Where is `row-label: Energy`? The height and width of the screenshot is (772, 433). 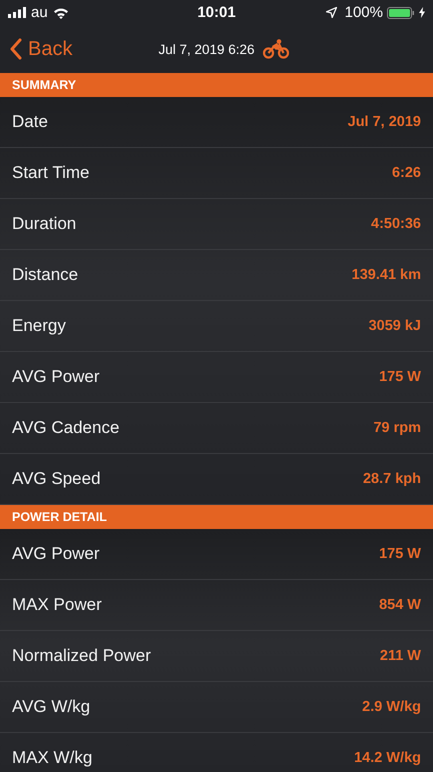 row-label: Energy is located at coordinates (39, 326).